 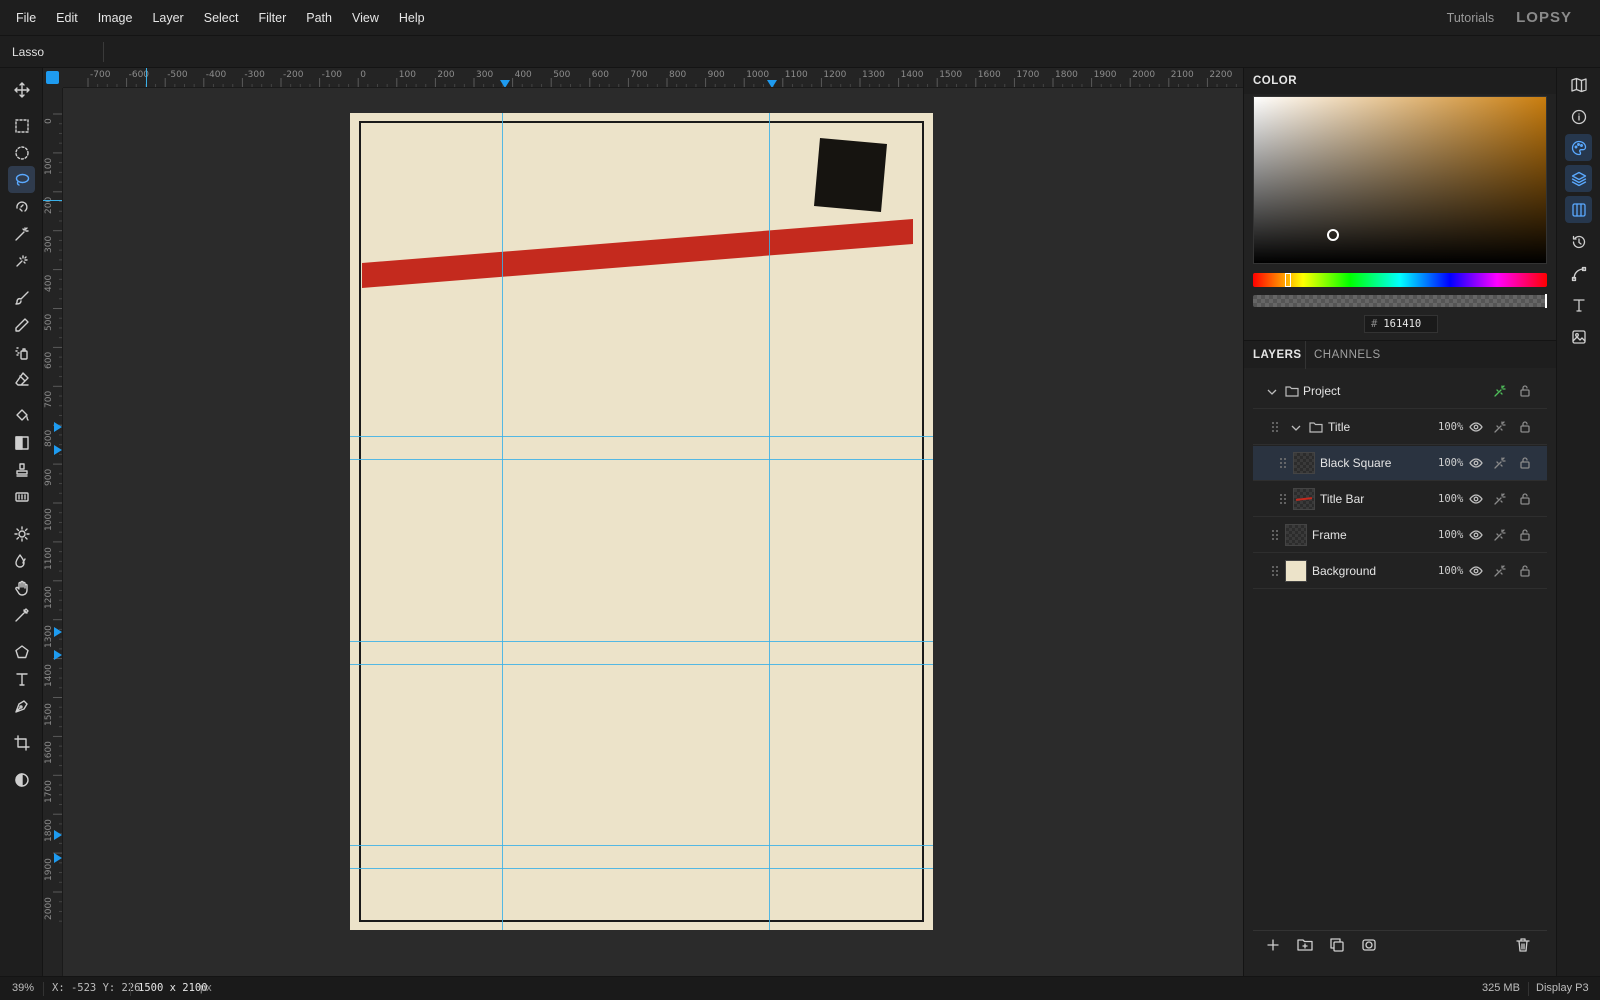 What do you see at coordinates (1562, 988) in the screenshot?
I see `color-profile: Display P3` at bounding box center [1562, 988].